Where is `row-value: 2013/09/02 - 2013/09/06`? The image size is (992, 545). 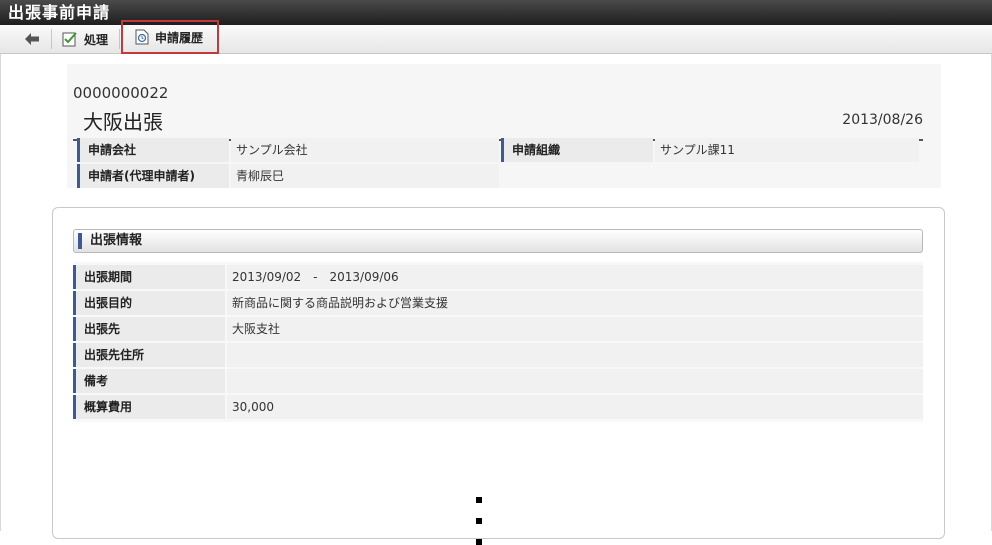 row-value: 2013/09/02 - 2013/09/06 is located at coordinates (575, 277).